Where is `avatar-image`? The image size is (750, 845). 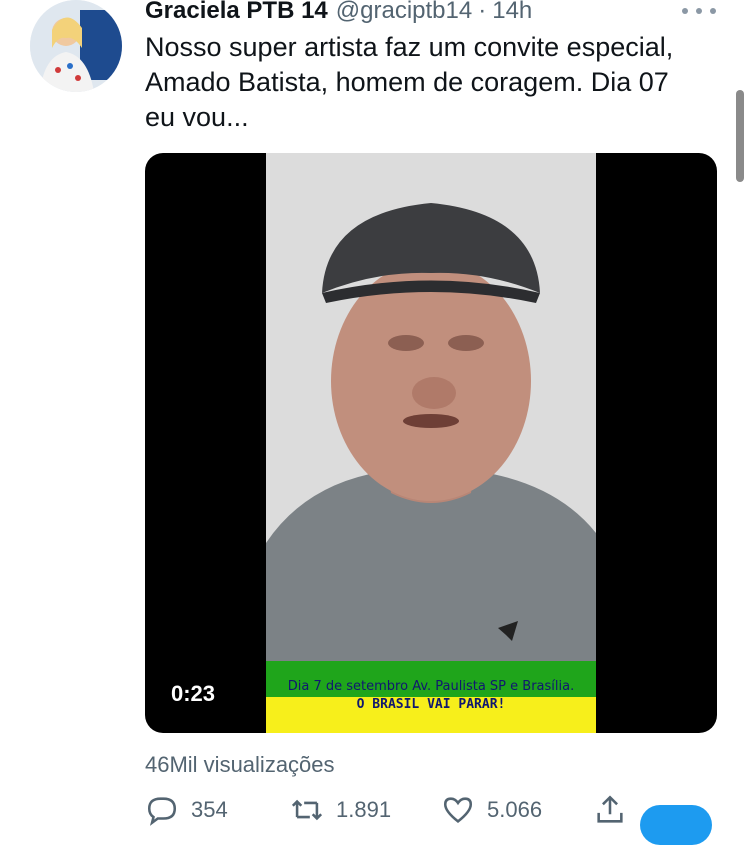
avatar-image is located at coordinates (76, 46).